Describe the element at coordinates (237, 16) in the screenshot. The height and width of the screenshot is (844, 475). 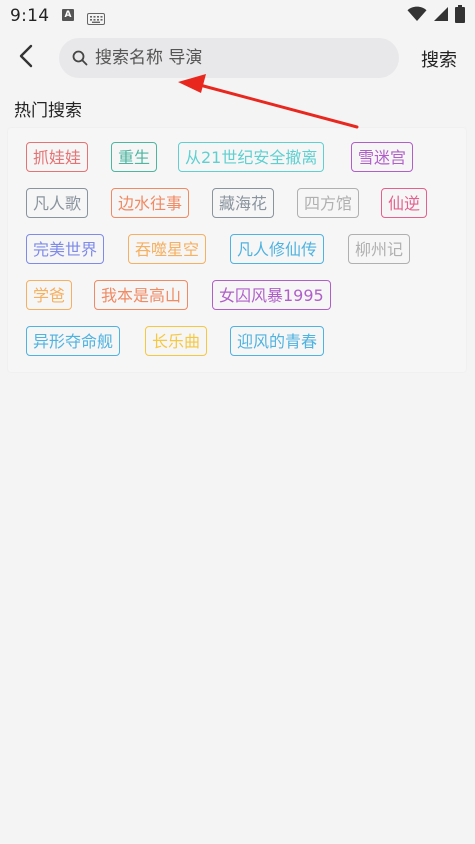
I see `status-bar: 9:14 A` at that location.